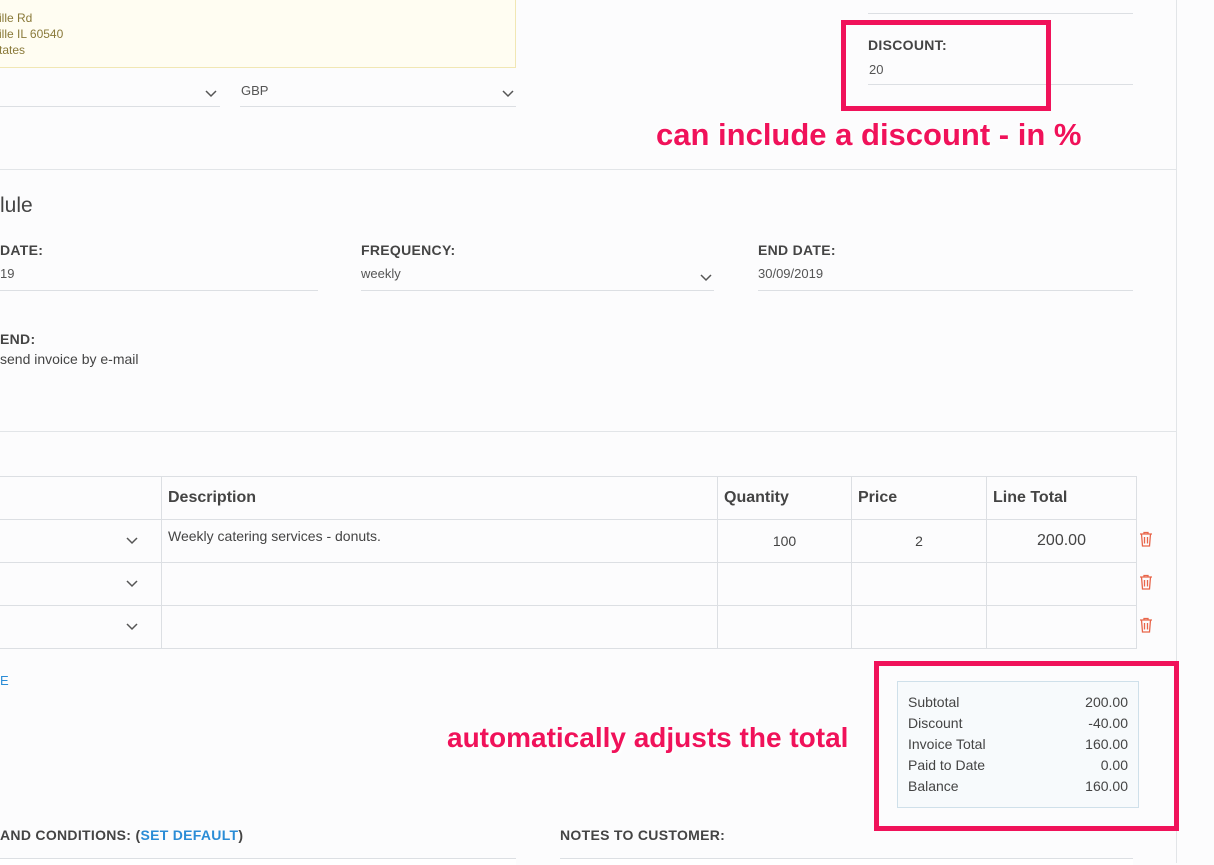 This screenshot has height=865, width=1214. Describe the element at coordinates (258, 34) in the screenshot. I see `client-address-box: ille Rd ille IL 60540 tates` at that location.